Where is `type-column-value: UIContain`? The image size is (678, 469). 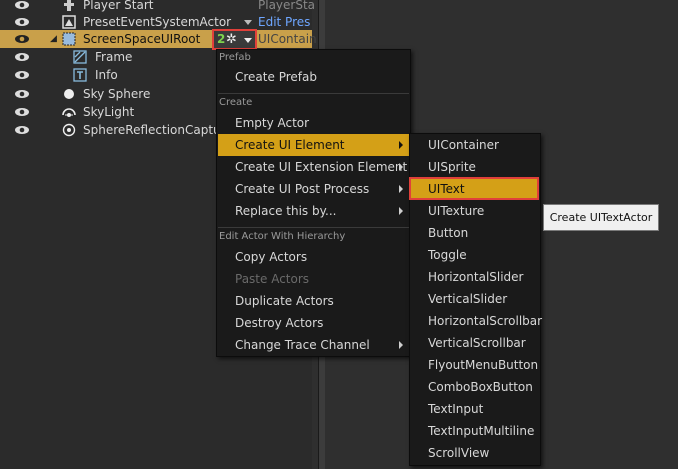
type-column-value: UIContain is located at coordinates (287, 39).